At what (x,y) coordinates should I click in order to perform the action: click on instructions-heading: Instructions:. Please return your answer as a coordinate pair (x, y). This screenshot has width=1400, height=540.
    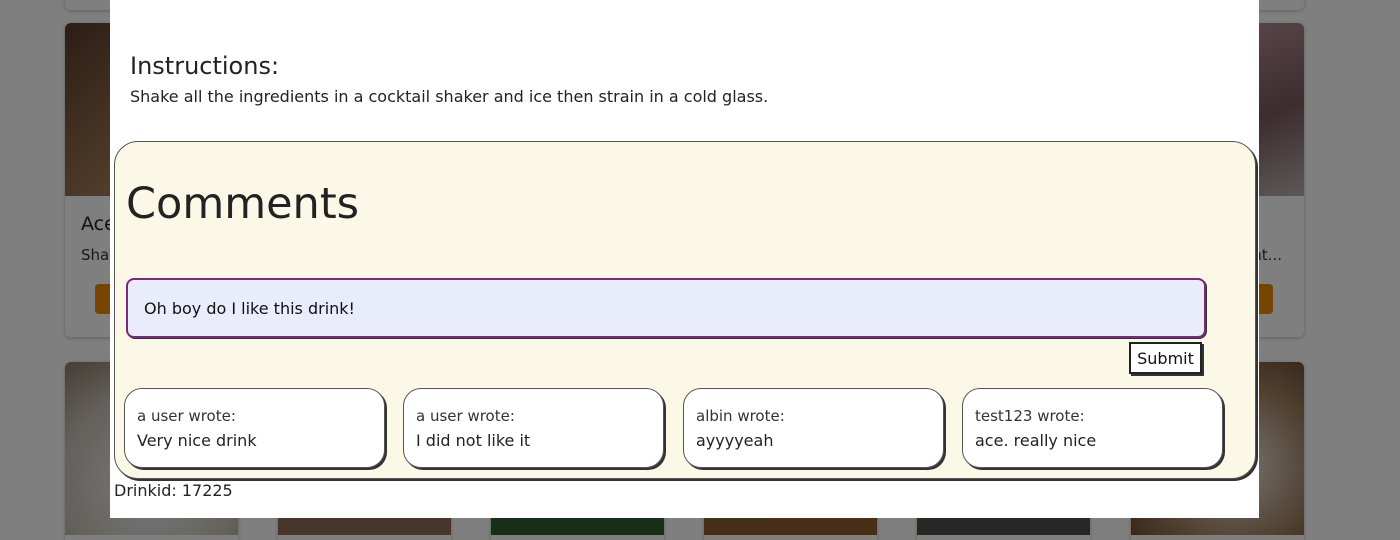
    Looking at the image, I should click on (205, 66).